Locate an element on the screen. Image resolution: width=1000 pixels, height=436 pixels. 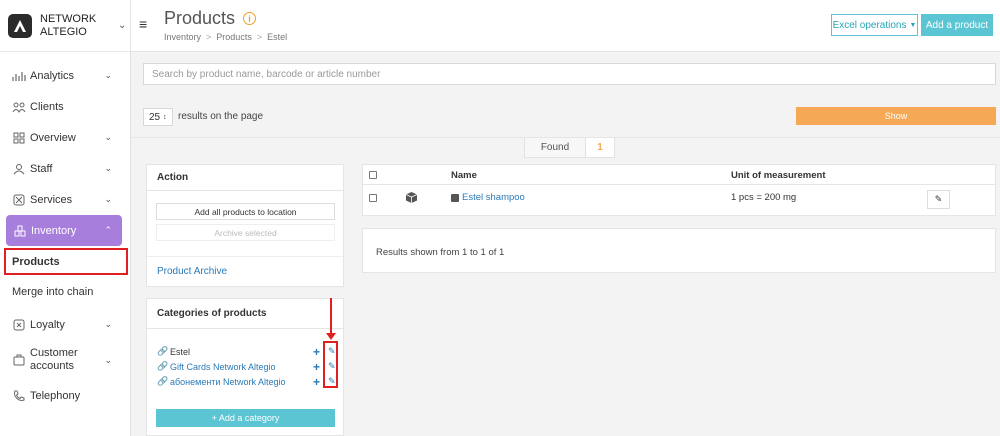
category-row: 🔗 абонементи Network Altegio + ✎ is located at coordinates (246, 381).